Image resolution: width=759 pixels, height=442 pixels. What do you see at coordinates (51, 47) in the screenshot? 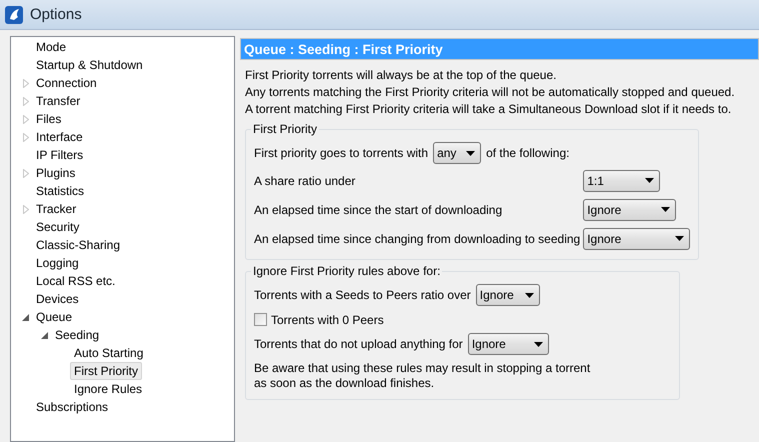
I see `tree-item: Mode` at bounding box center [51, 47].